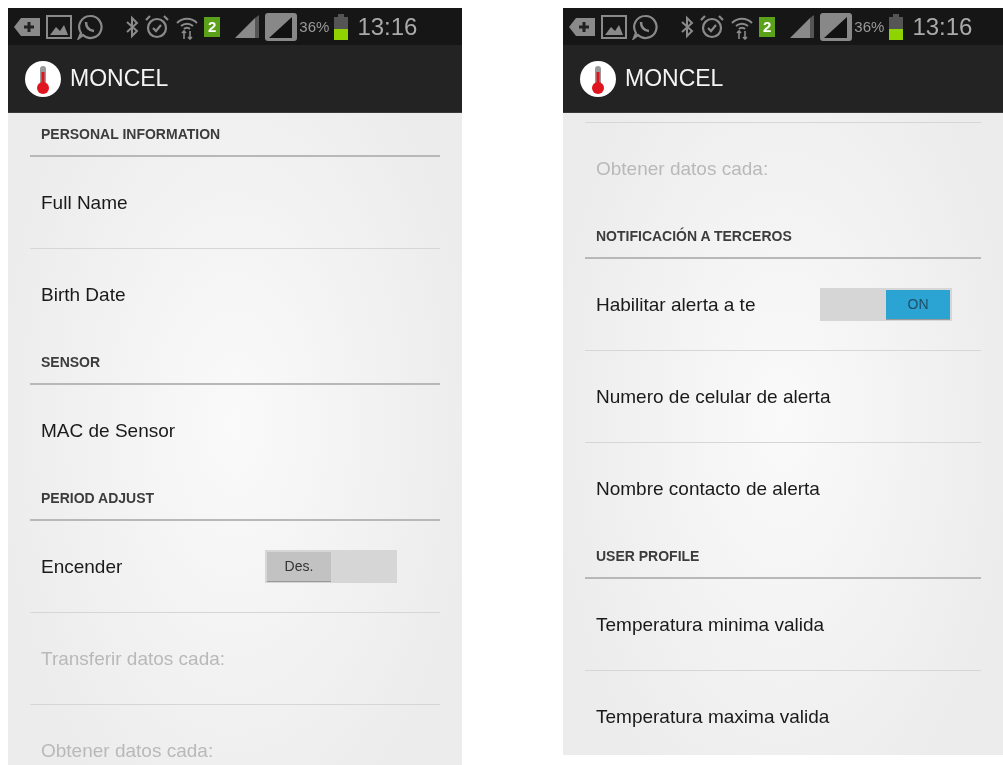  I want to click on section-header: NOTIFICACIÓN A TERCEROS, so click(694, 236).